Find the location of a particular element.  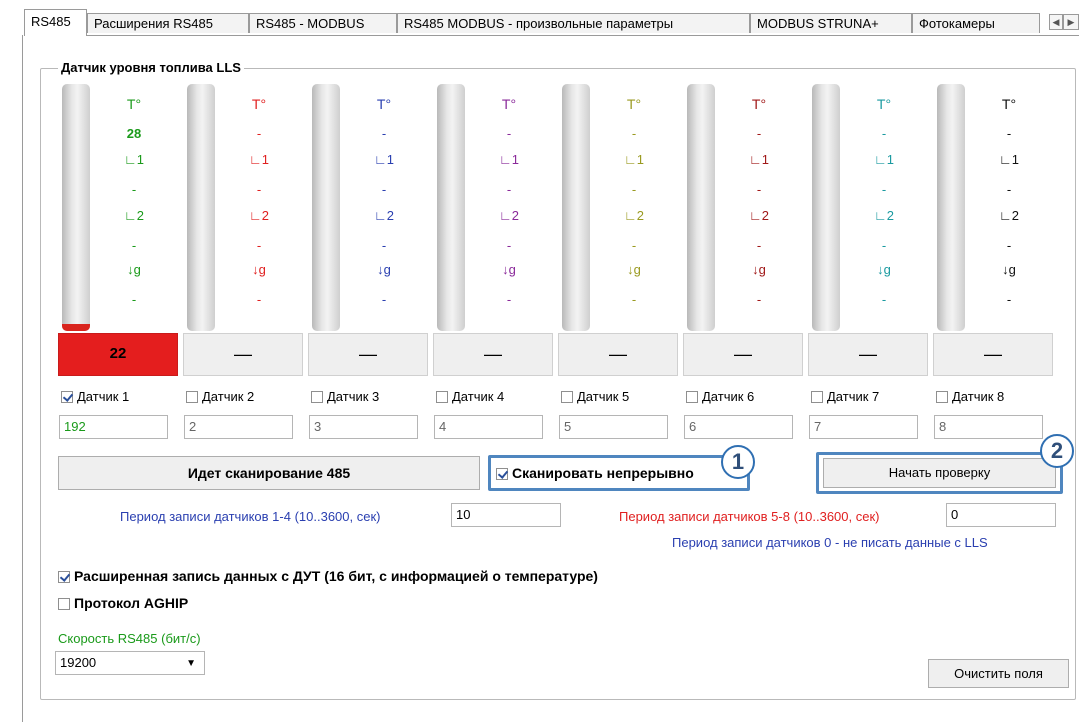

tab-scroll-left-icon: ◀ is located at coordinates (1056, 22).